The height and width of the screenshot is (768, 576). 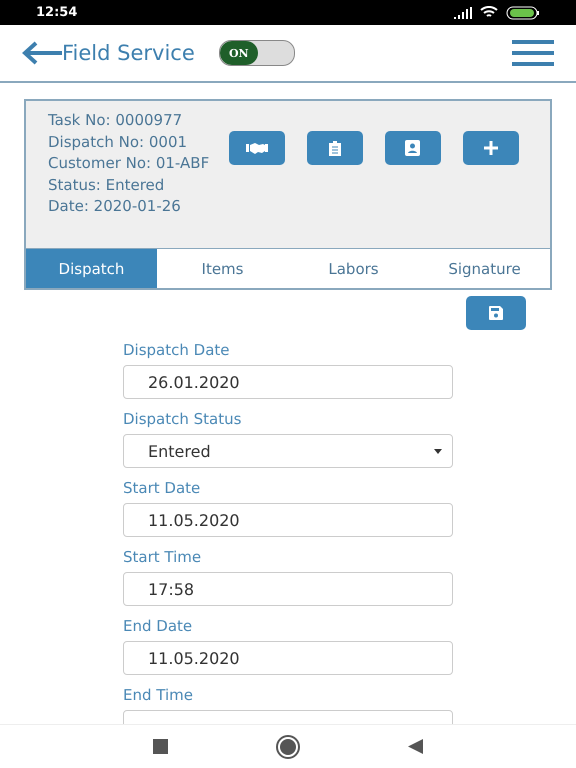 I want to click on on-off-toggle: ON, so click(x=256, y=53).